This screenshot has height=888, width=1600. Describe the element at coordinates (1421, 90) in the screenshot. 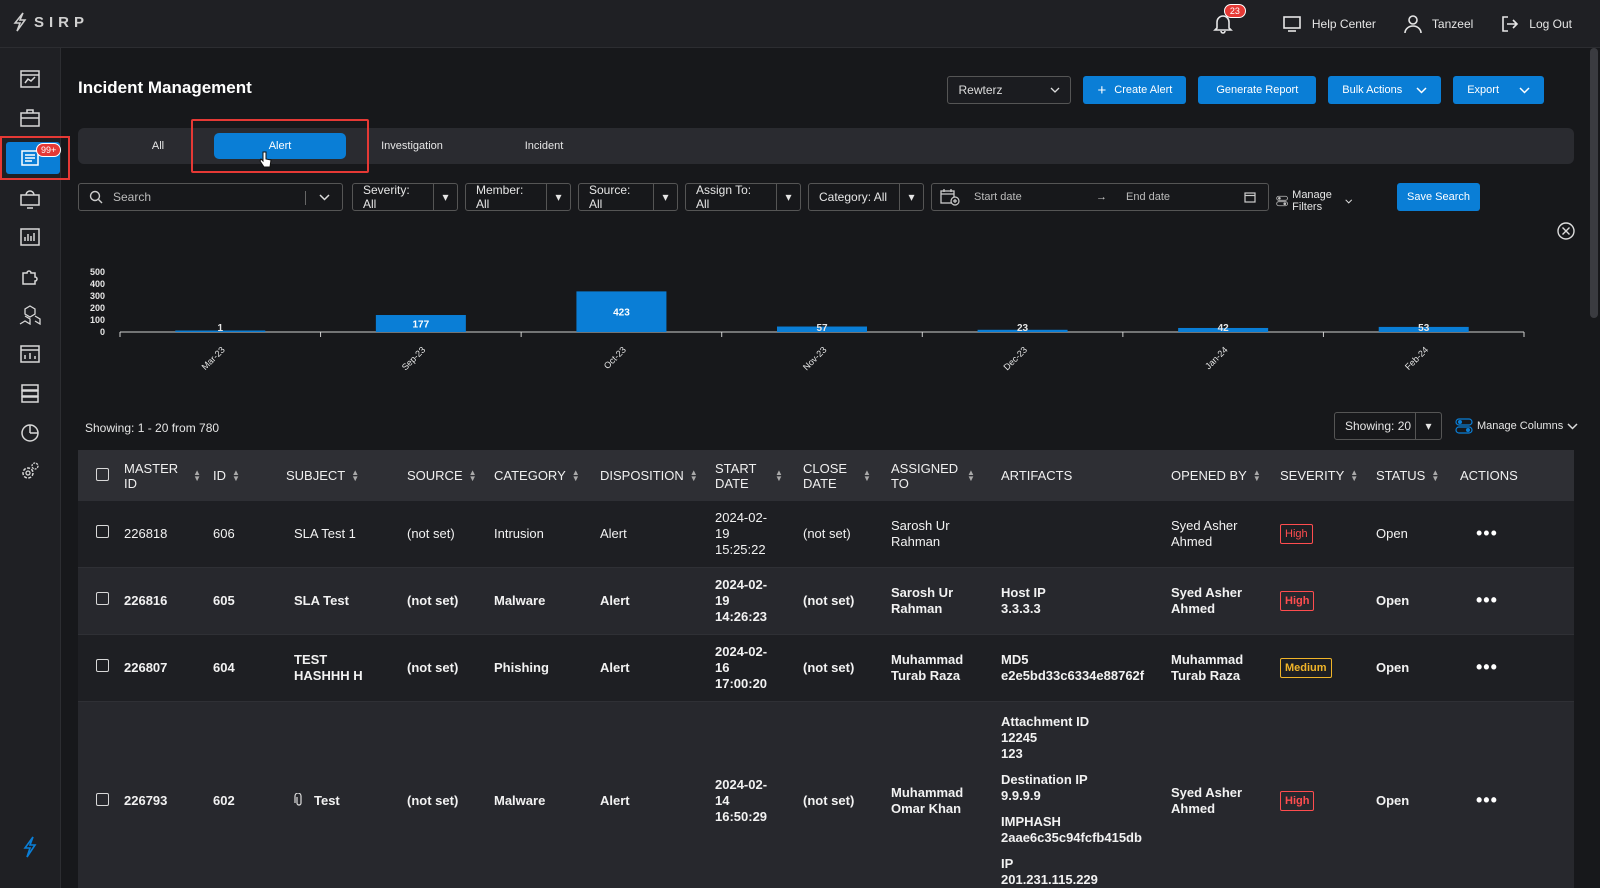

I see `chevron-down-icon` at that location.